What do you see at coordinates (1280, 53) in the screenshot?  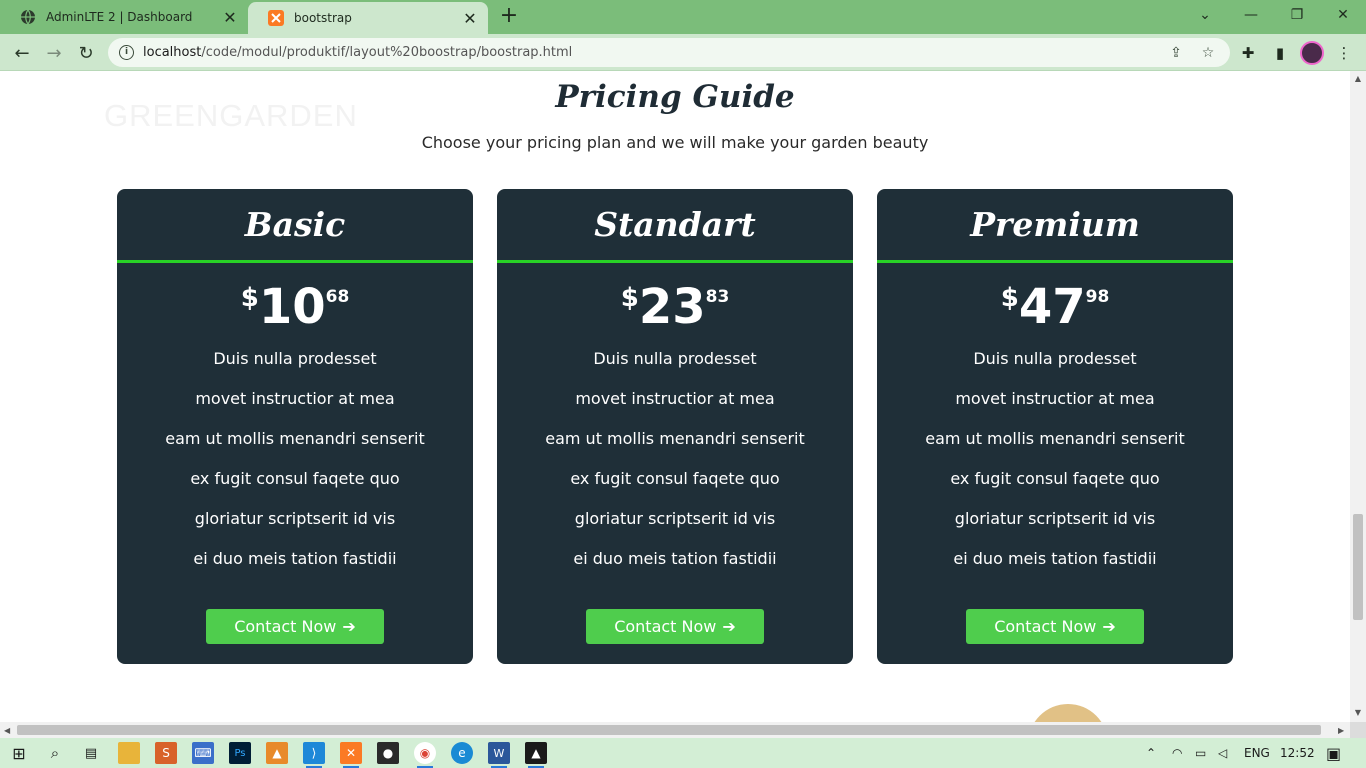 I see `side-panel-icon: ▮` at bounding box center [1280, 53].